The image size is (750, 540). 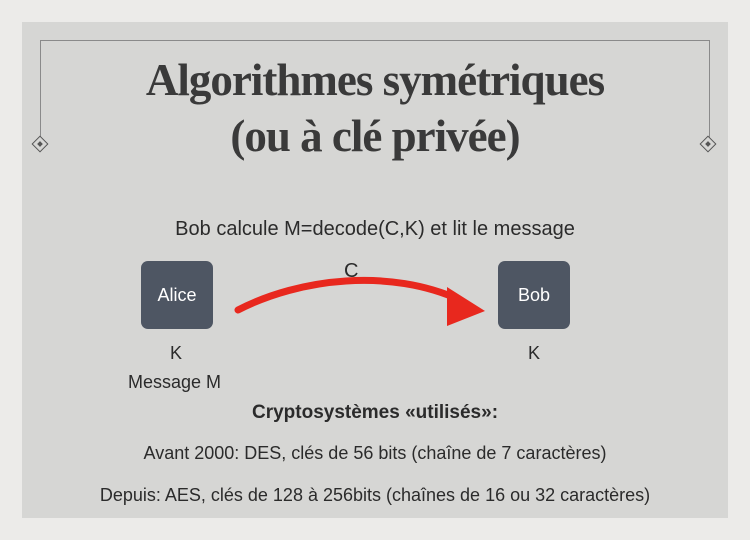 What do you see at coordinates (466, 306) in the screenshot?
I see `ciphertext-arrowhead-icon` at bounding box center [466, 306].